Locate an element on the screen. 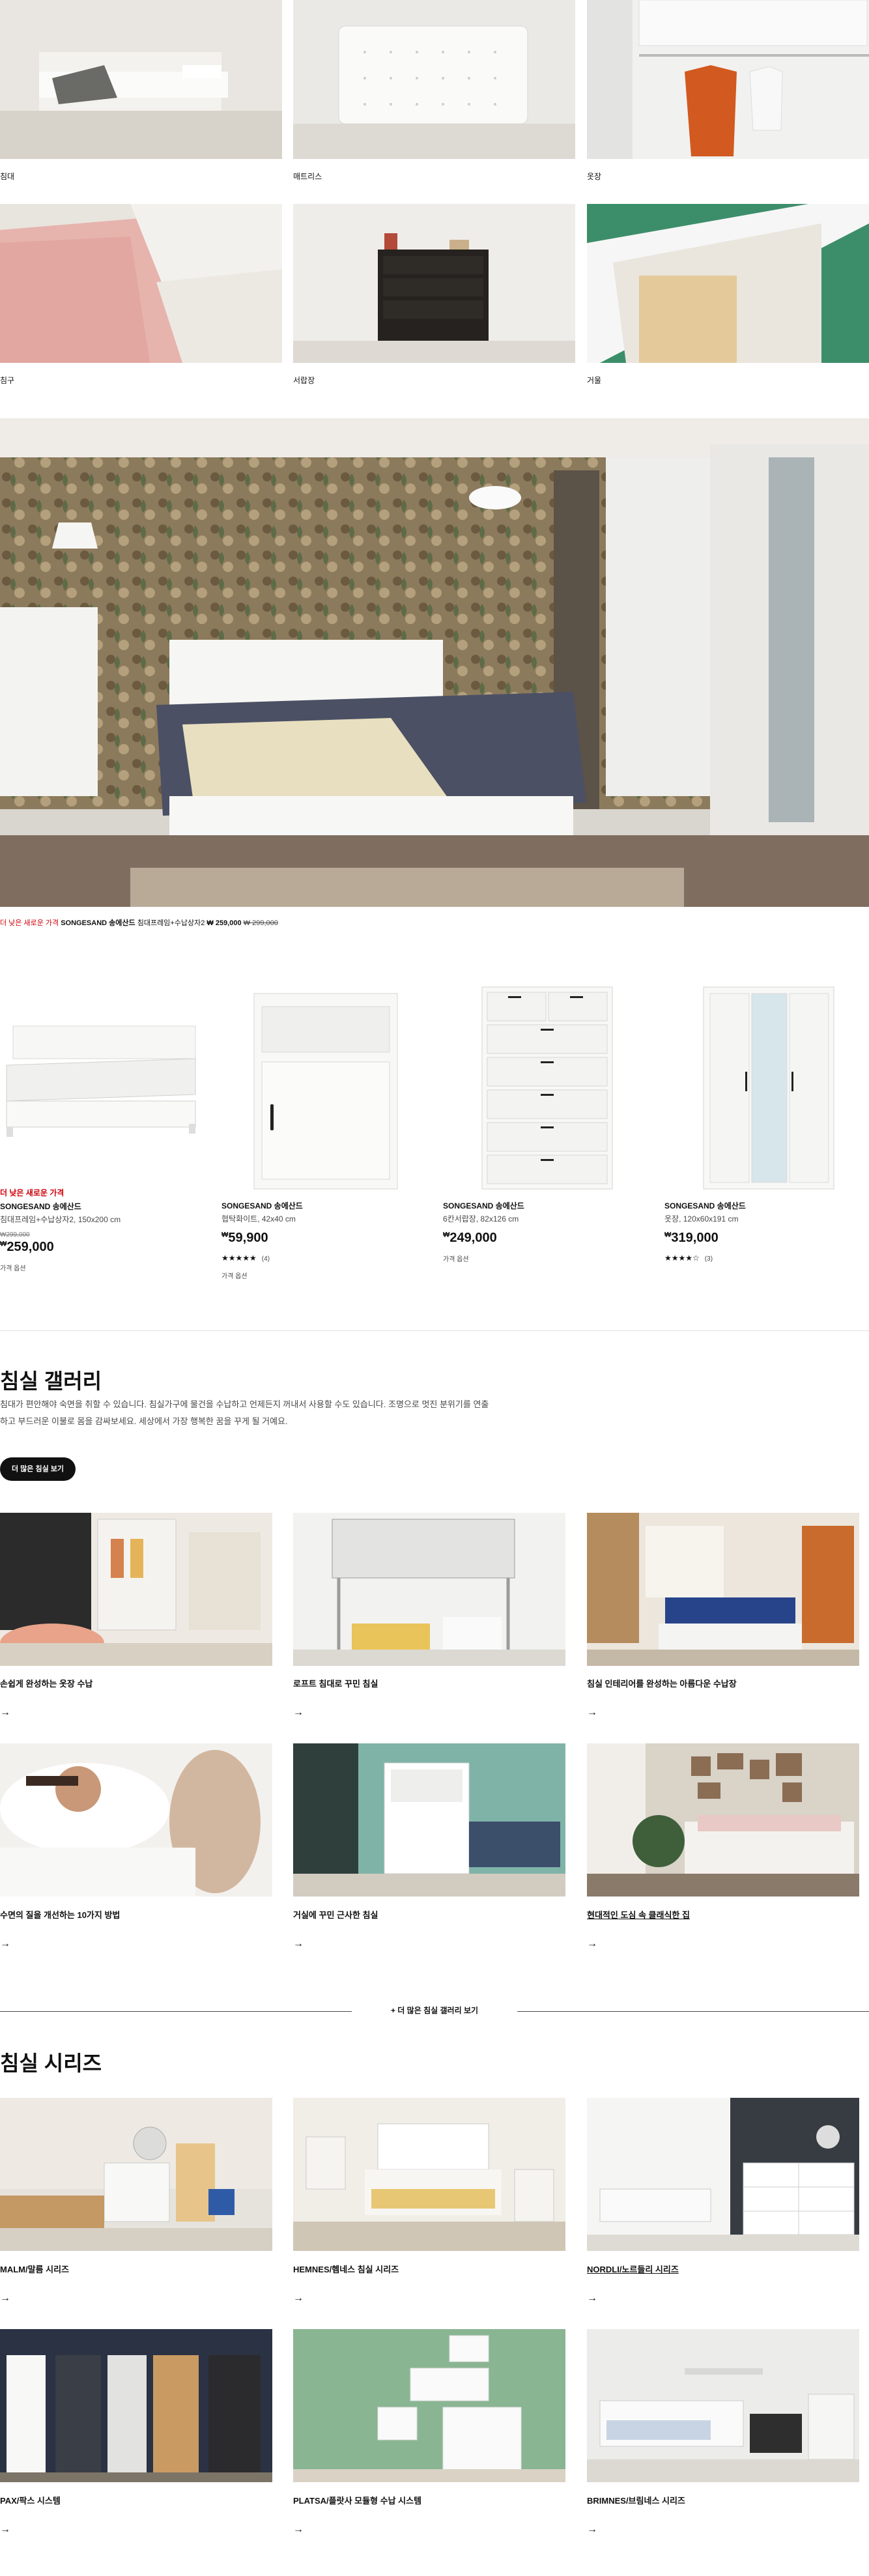 The width and height of the screenshot is (869, 2576). category-image-mirror is located at coordinates (728, 283).